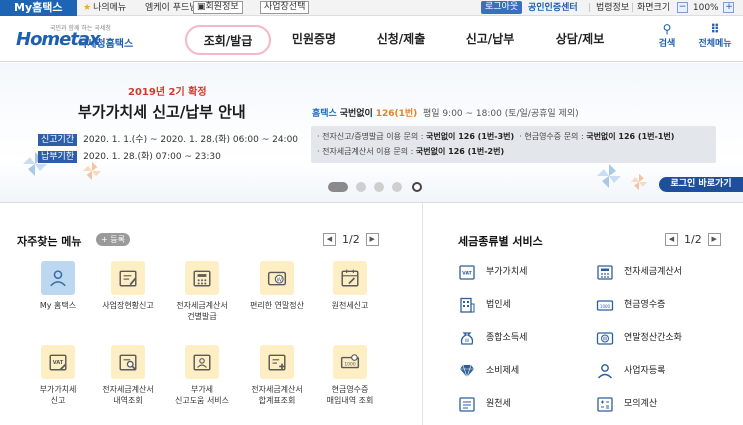 The height and width of the screenshot is (425, 743). What do you see at coordinates (350, 361) in the screenshot?
I see `bill-search-icon: 1000` at bounding box center [350, 361].